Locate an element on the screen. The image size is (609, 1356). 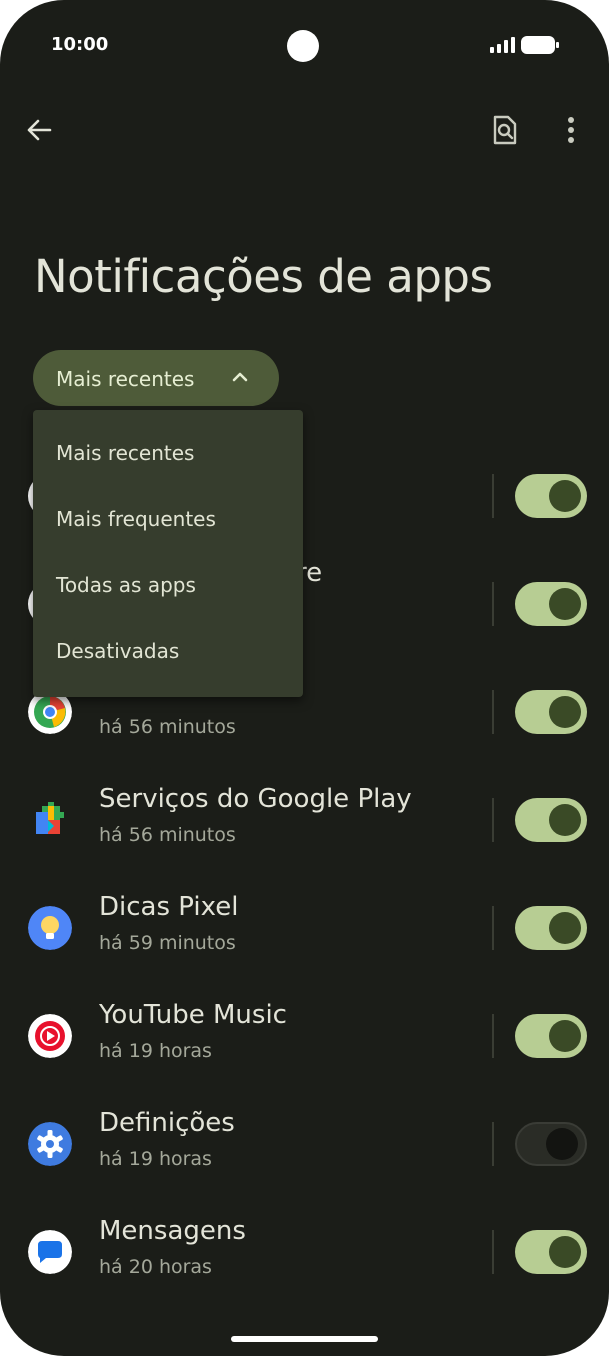
menu-item-all-apps: Todas as apps is located at coordinates (168, 575).